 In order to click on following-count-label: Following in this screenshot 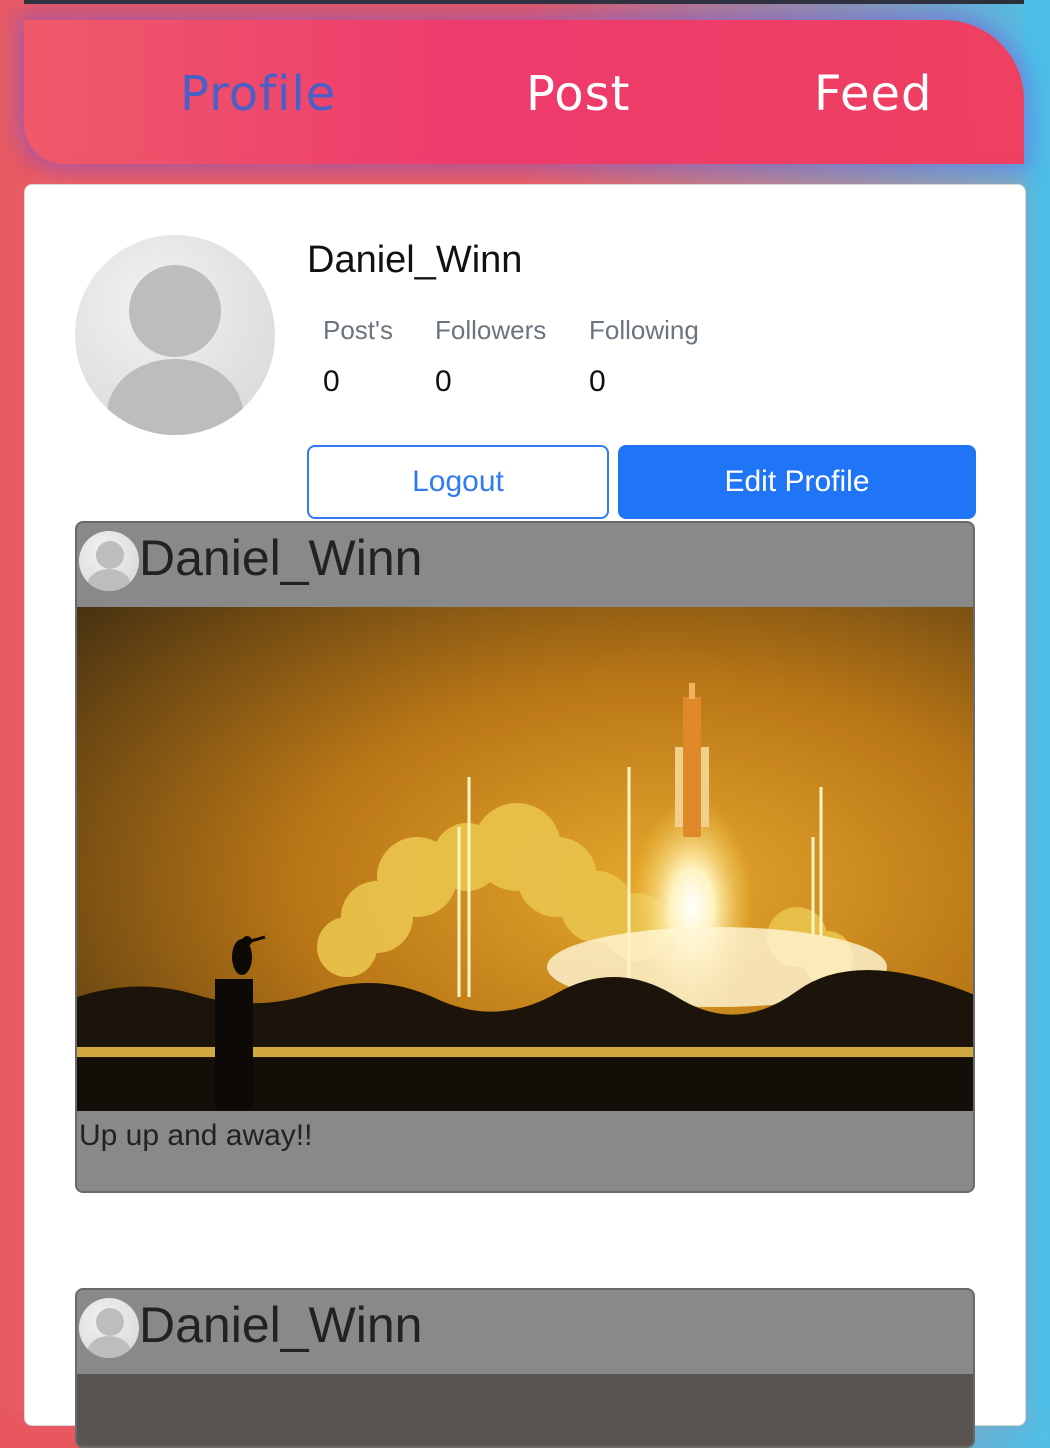, I will do `click(644, 330)`.